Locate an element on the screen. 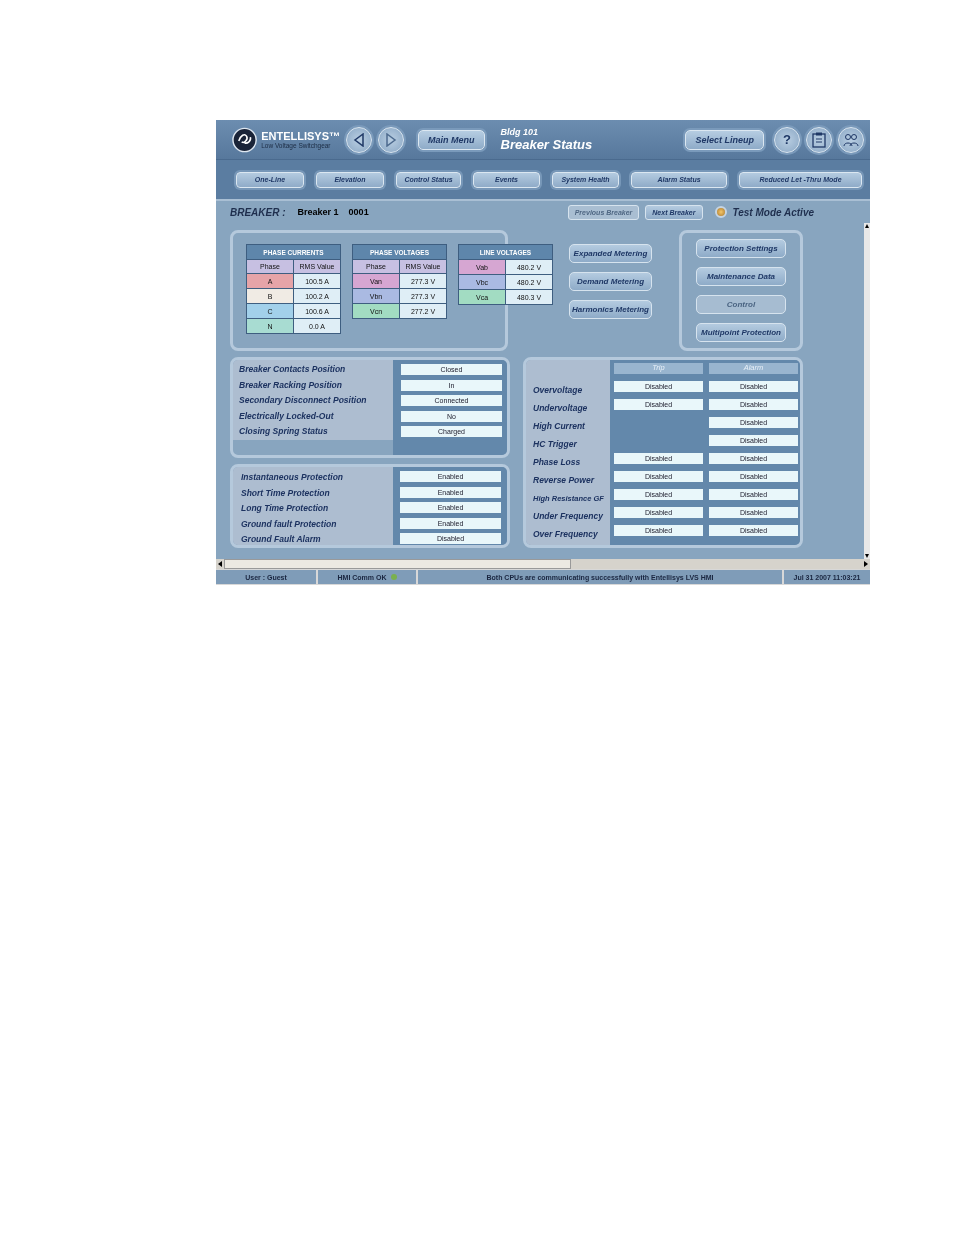 The image size is (954, 1235). logo-name: ENTELLISYS™ is located at coordinates (300, 136).